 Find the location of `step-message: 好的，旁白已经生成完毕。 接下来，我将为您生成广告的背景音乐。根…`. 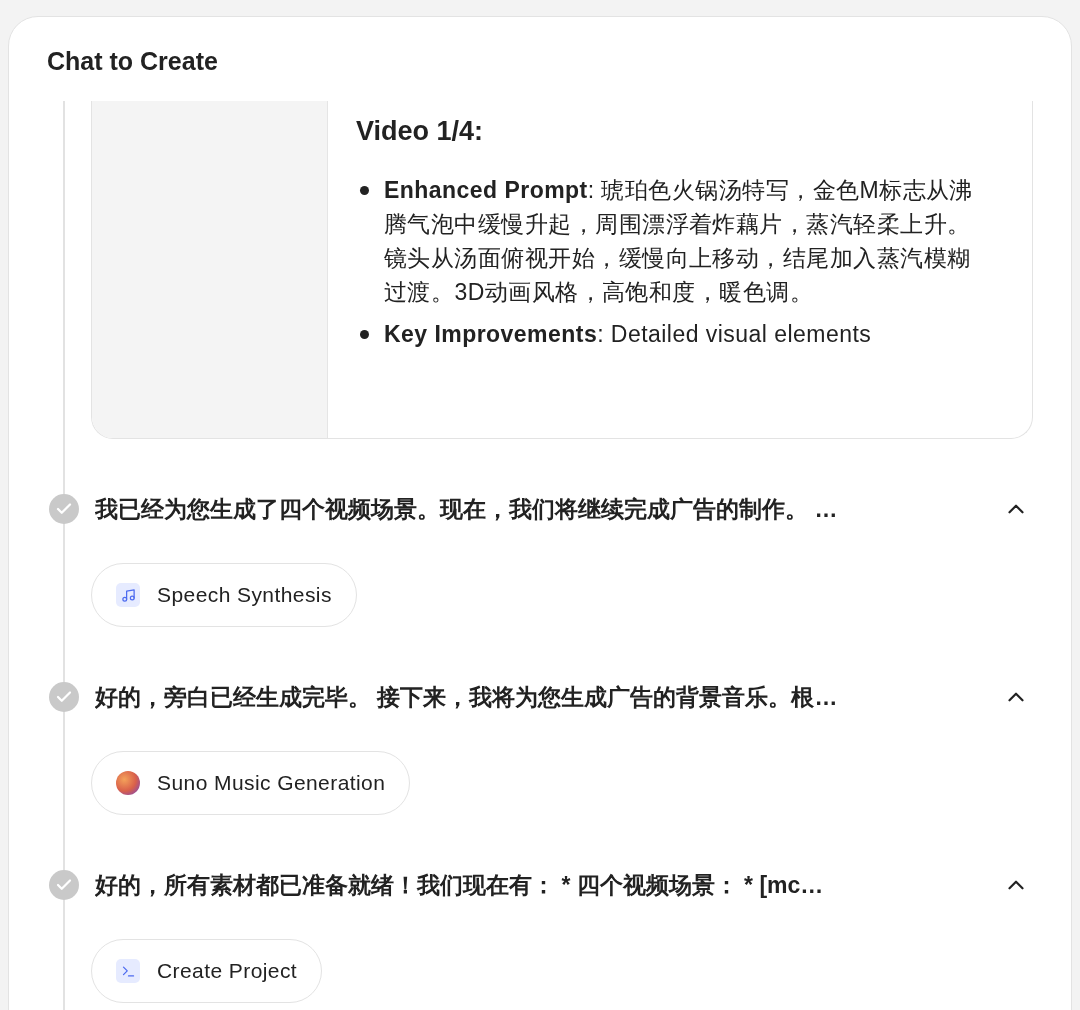

step-message: 好的，旁白已经生成完毕。 接下来，我将为您生成广告的背景音乐。根… is located at coordinates (467, 697).